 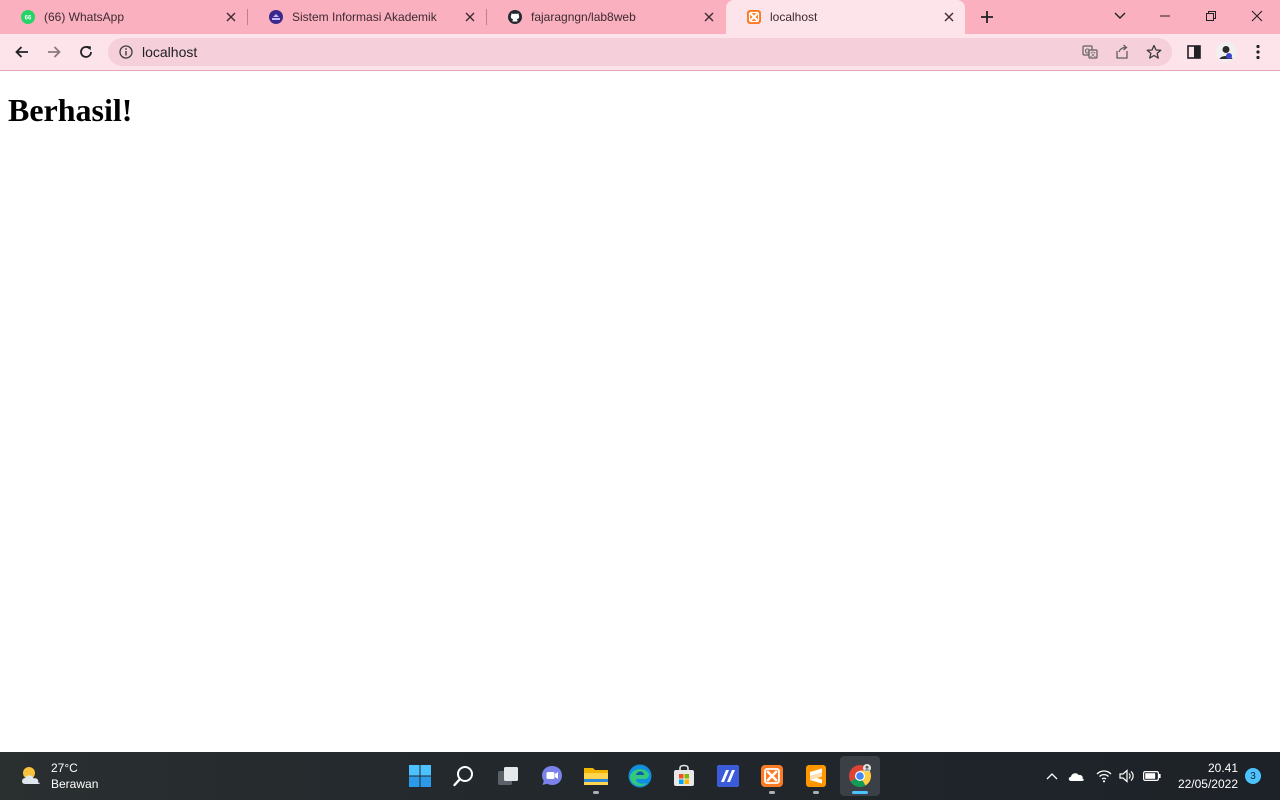 I want to click on task-view-icon, so click(x=508, y=776).